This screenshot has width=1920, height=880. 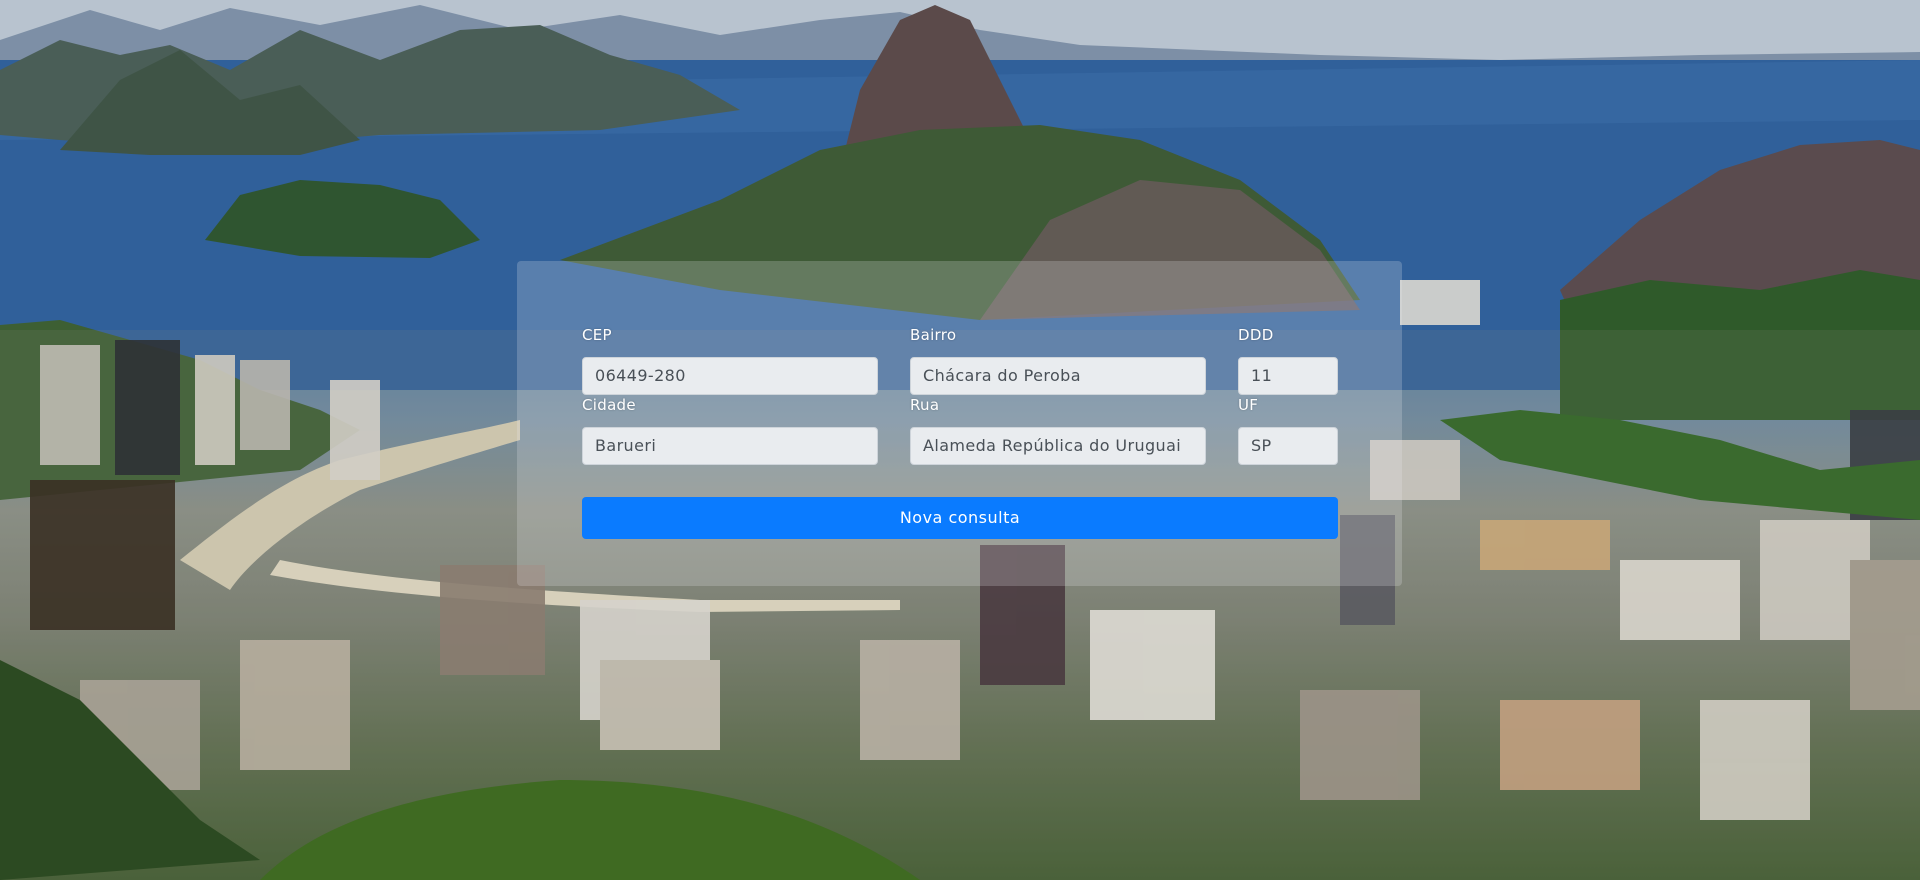 What do you see at coordinates (933, 335) in the screenshot?
I see `bairro-label: Bairro` at bounding box center [933, 335].